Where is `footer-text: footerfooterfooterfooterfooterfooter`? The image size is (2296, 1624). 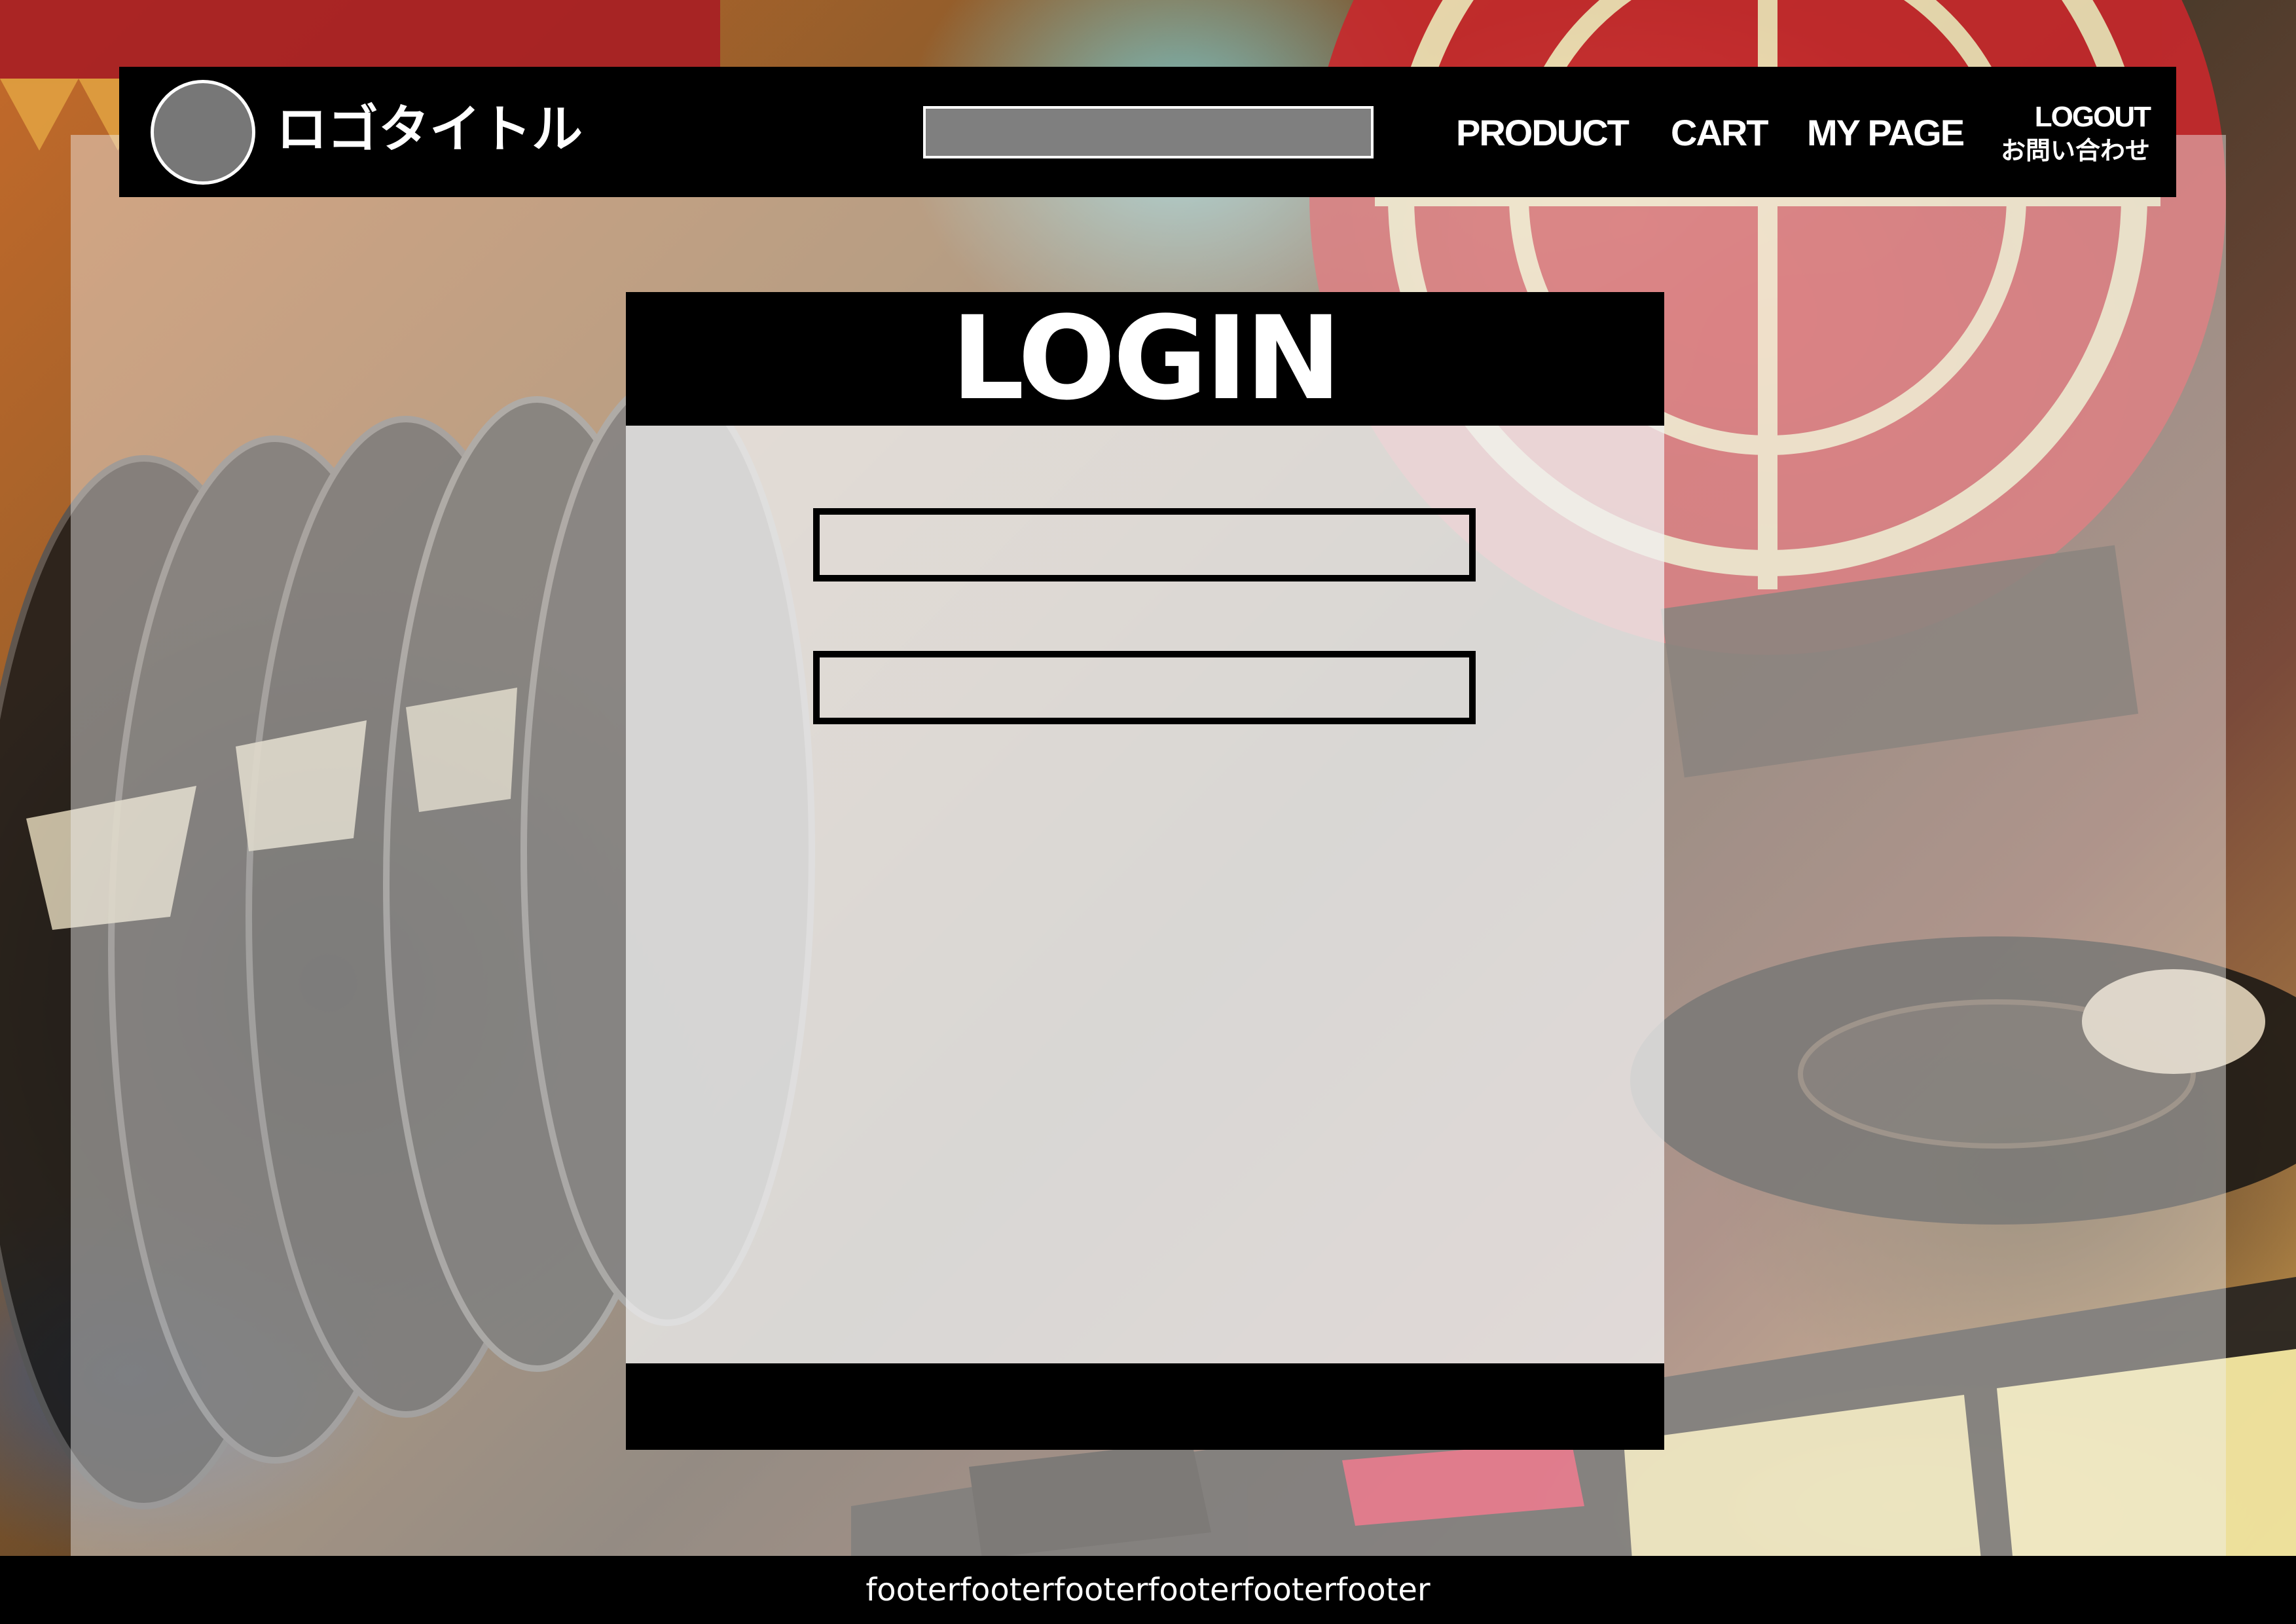 footer-text: footerfooterfooterfooterfooterfooter is located at coordinates (1148, 1590).